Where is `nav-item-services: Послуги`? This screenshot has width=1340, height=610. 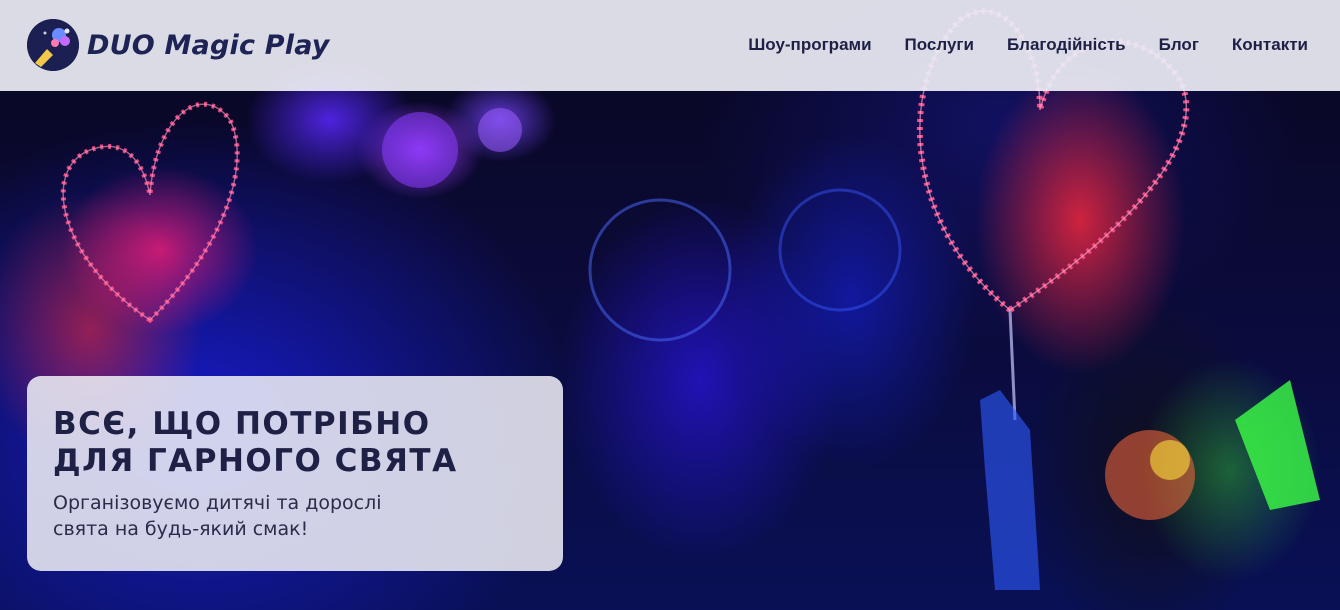 nav-item-services: Послуги is located at coordinates (939, 45).